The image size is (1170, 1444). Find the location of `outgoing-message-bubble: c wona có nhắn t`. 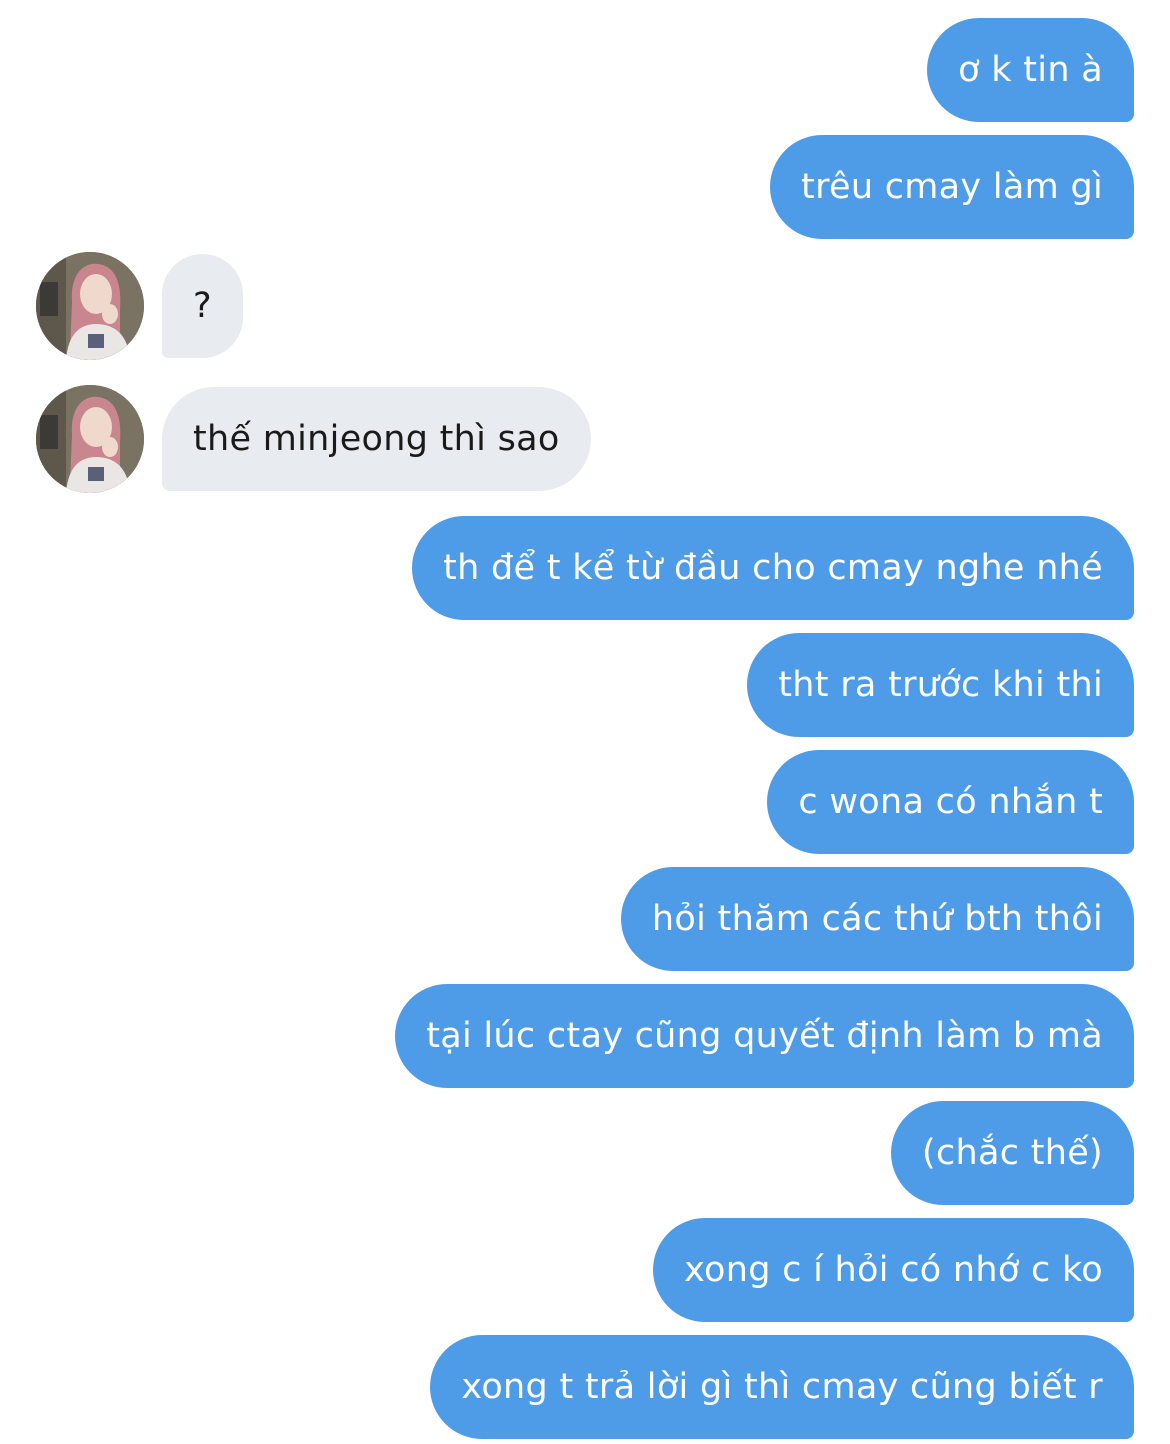

outgoing-message-bubble: c wona có nhắn t is located at coordinates (950, 802).